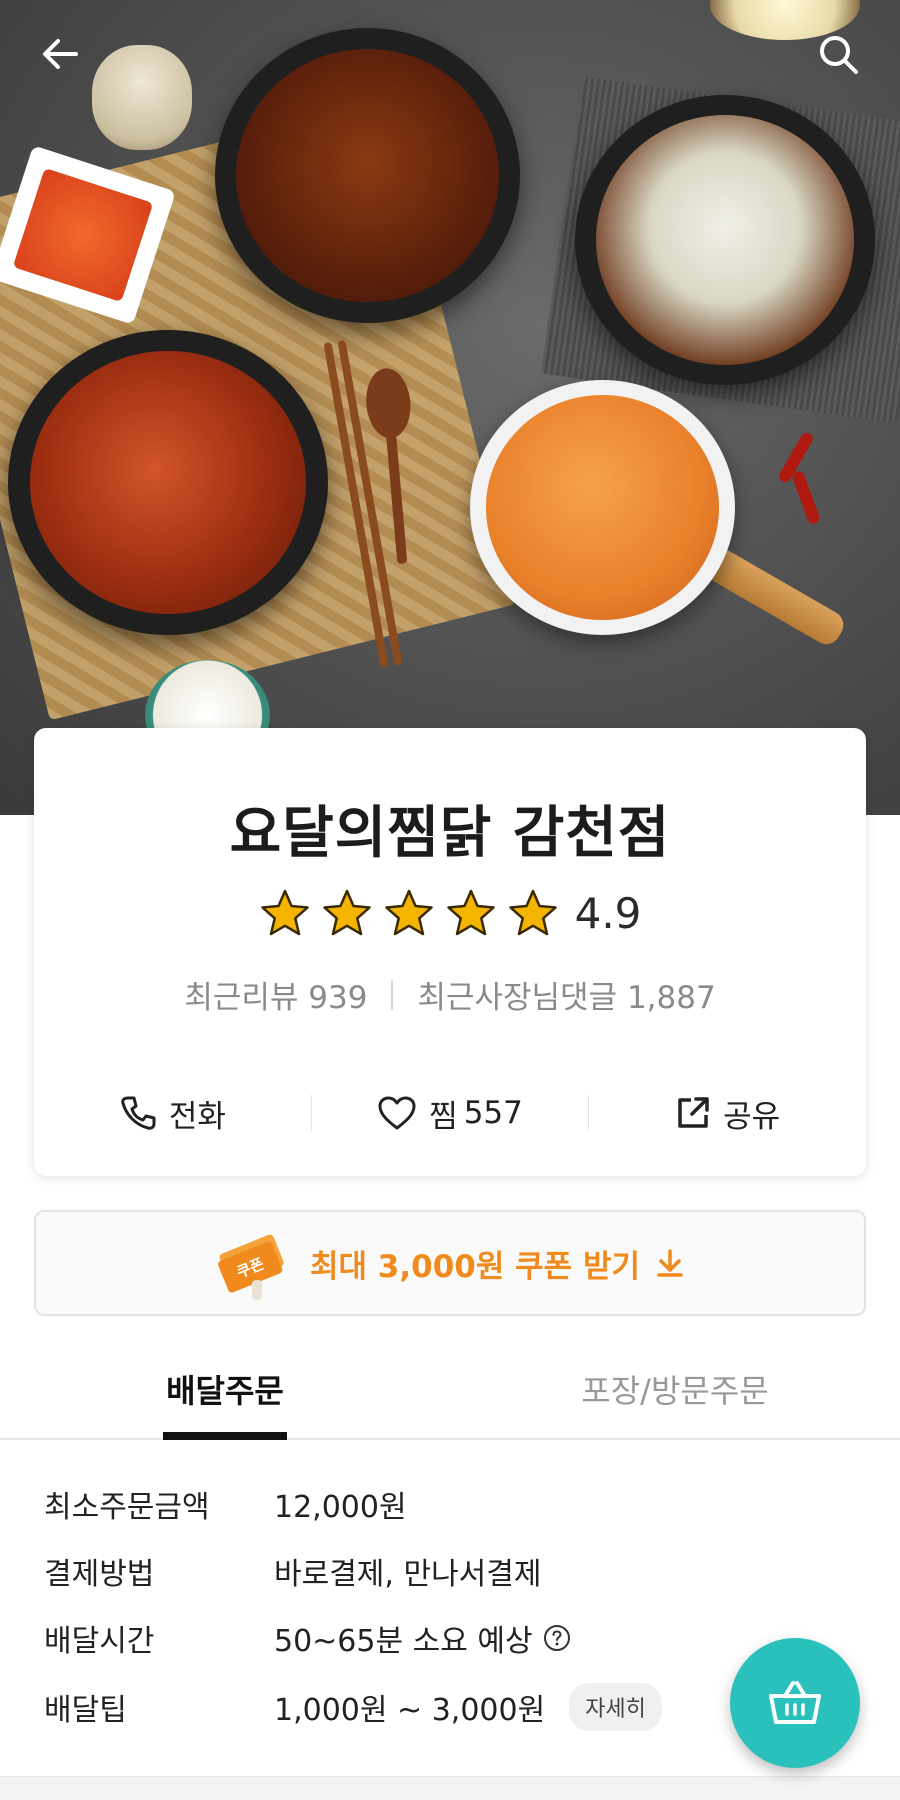 The width and height of the screenshot is (900, 1800). I want to click on section-divider, so click(450, 1788).